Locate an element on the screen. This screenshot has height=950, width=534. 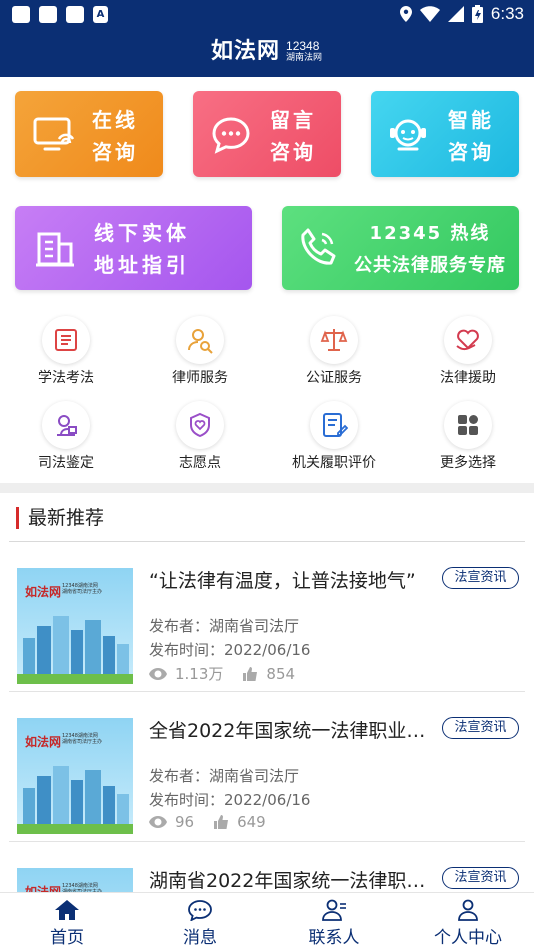
logo-side: 12348 湖南法网 is located at coordinates (304, 51).